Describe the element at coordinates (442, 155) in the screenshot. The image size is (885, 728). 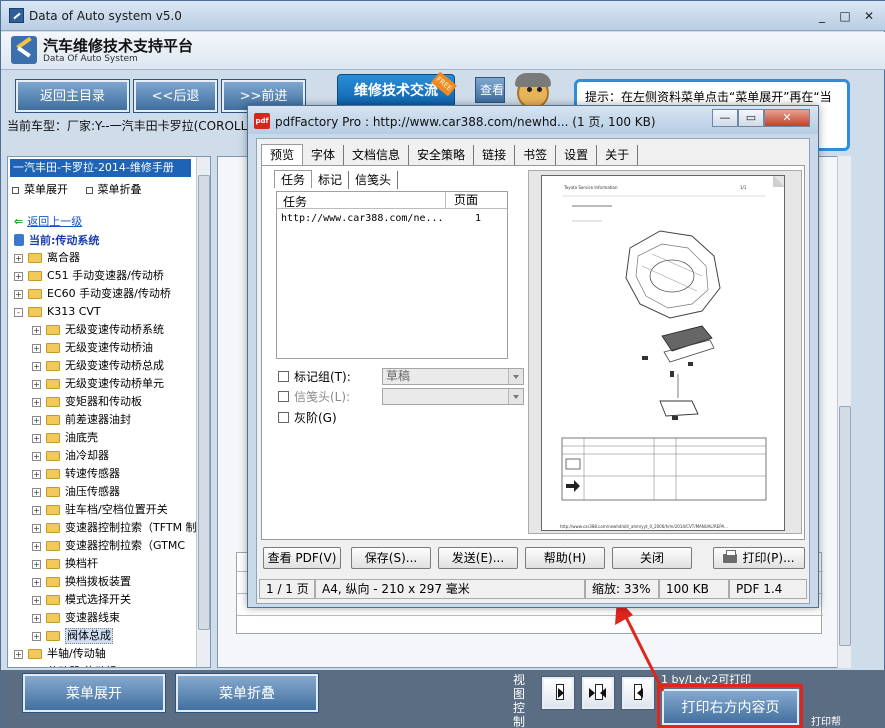
I see `tab-3: 安全策略` at that location.